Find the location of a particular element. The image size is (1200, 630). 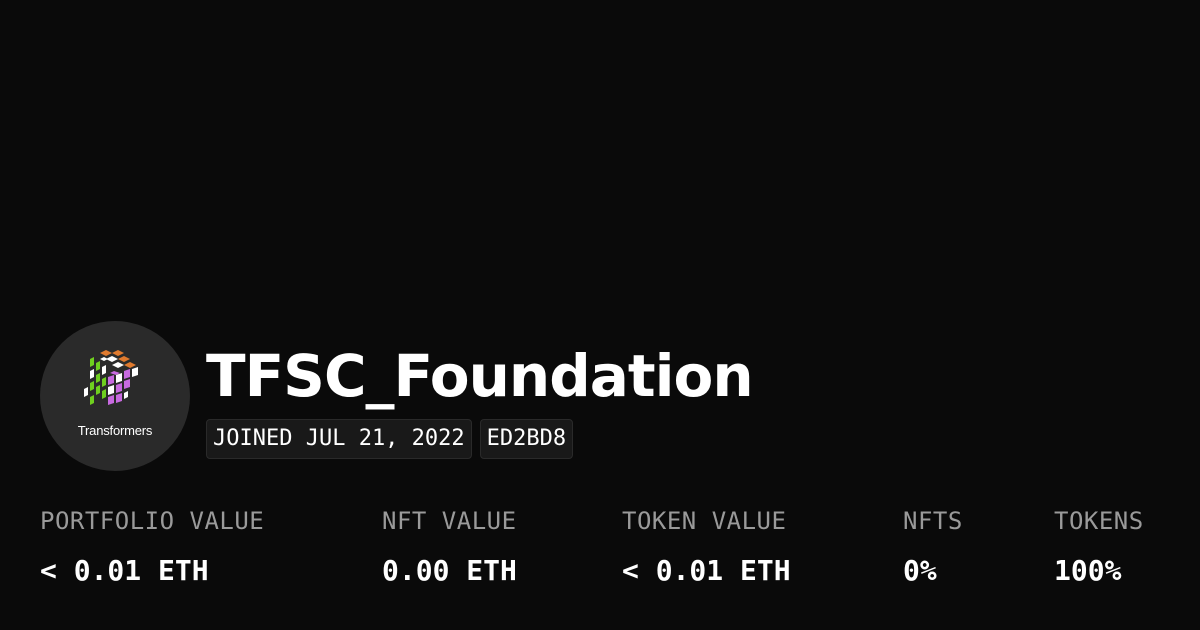

stat-label: PORTFOLIO VALUE is located at coordinates (152, 521).